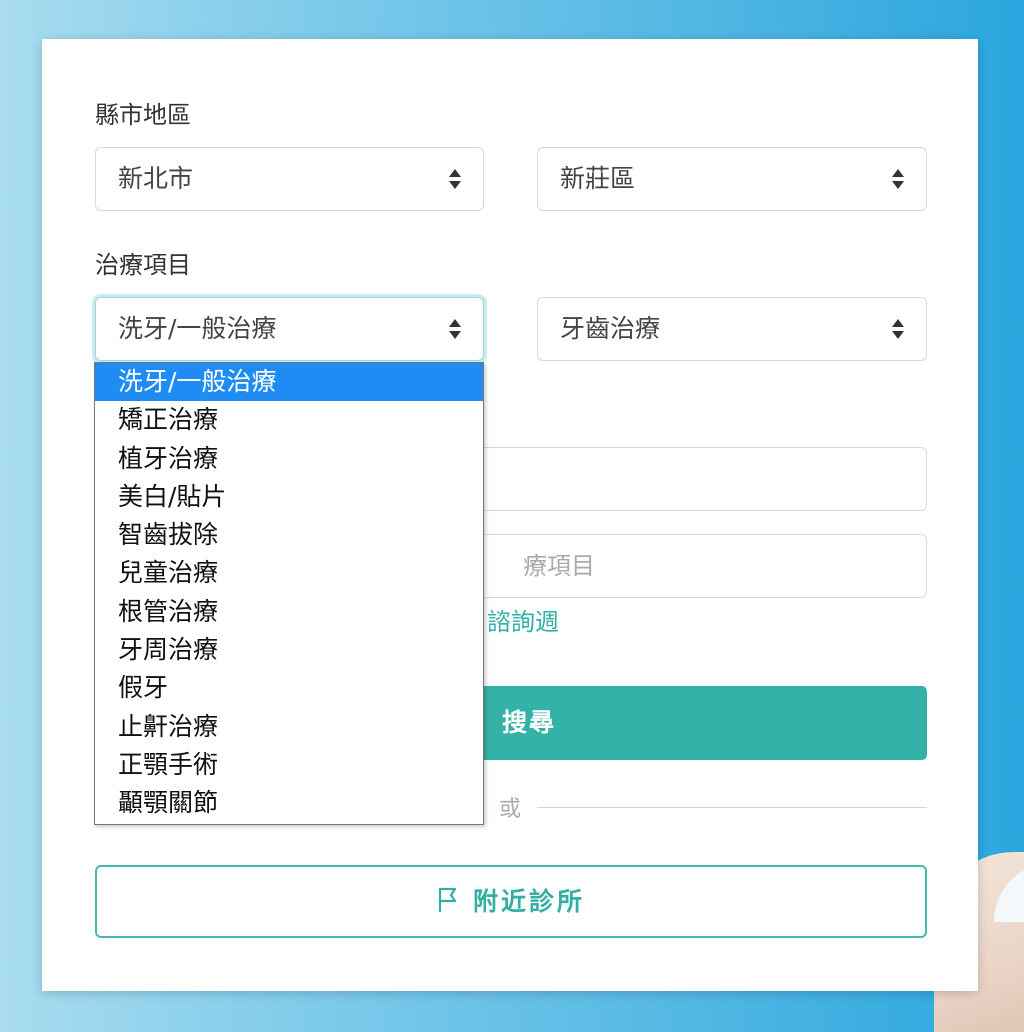 This screenshot has width=1024, height=1032. Describe the element at coordinates (289, 688) in the screenshot. I see `dropdown-option: 假牙` at that location.